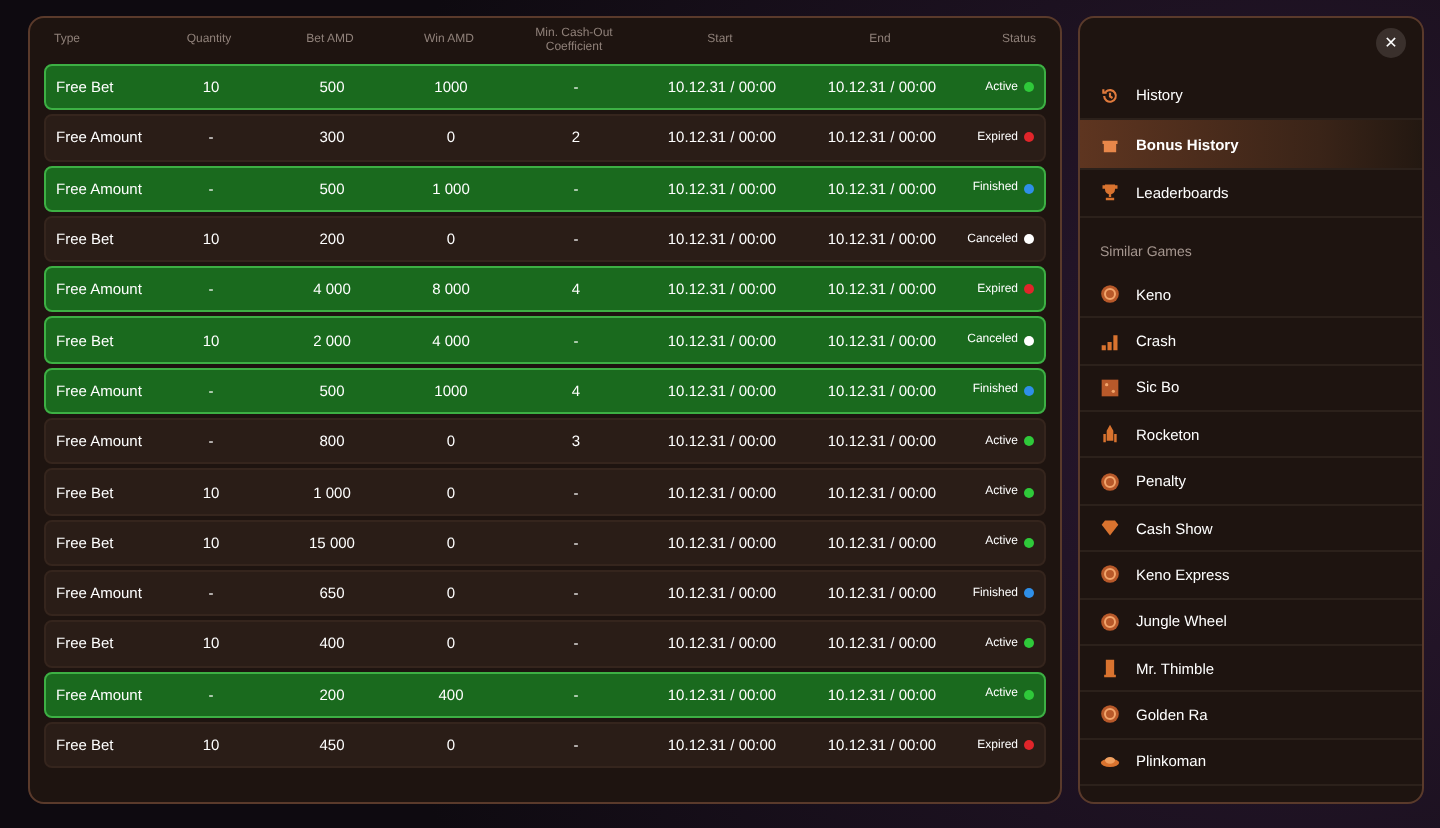 This screenshot has height=828, width=1440. What do you see at coordinates (1110, 668) in the screenshot?
I see `thimble-icon` at bounding box center [1110, 668].